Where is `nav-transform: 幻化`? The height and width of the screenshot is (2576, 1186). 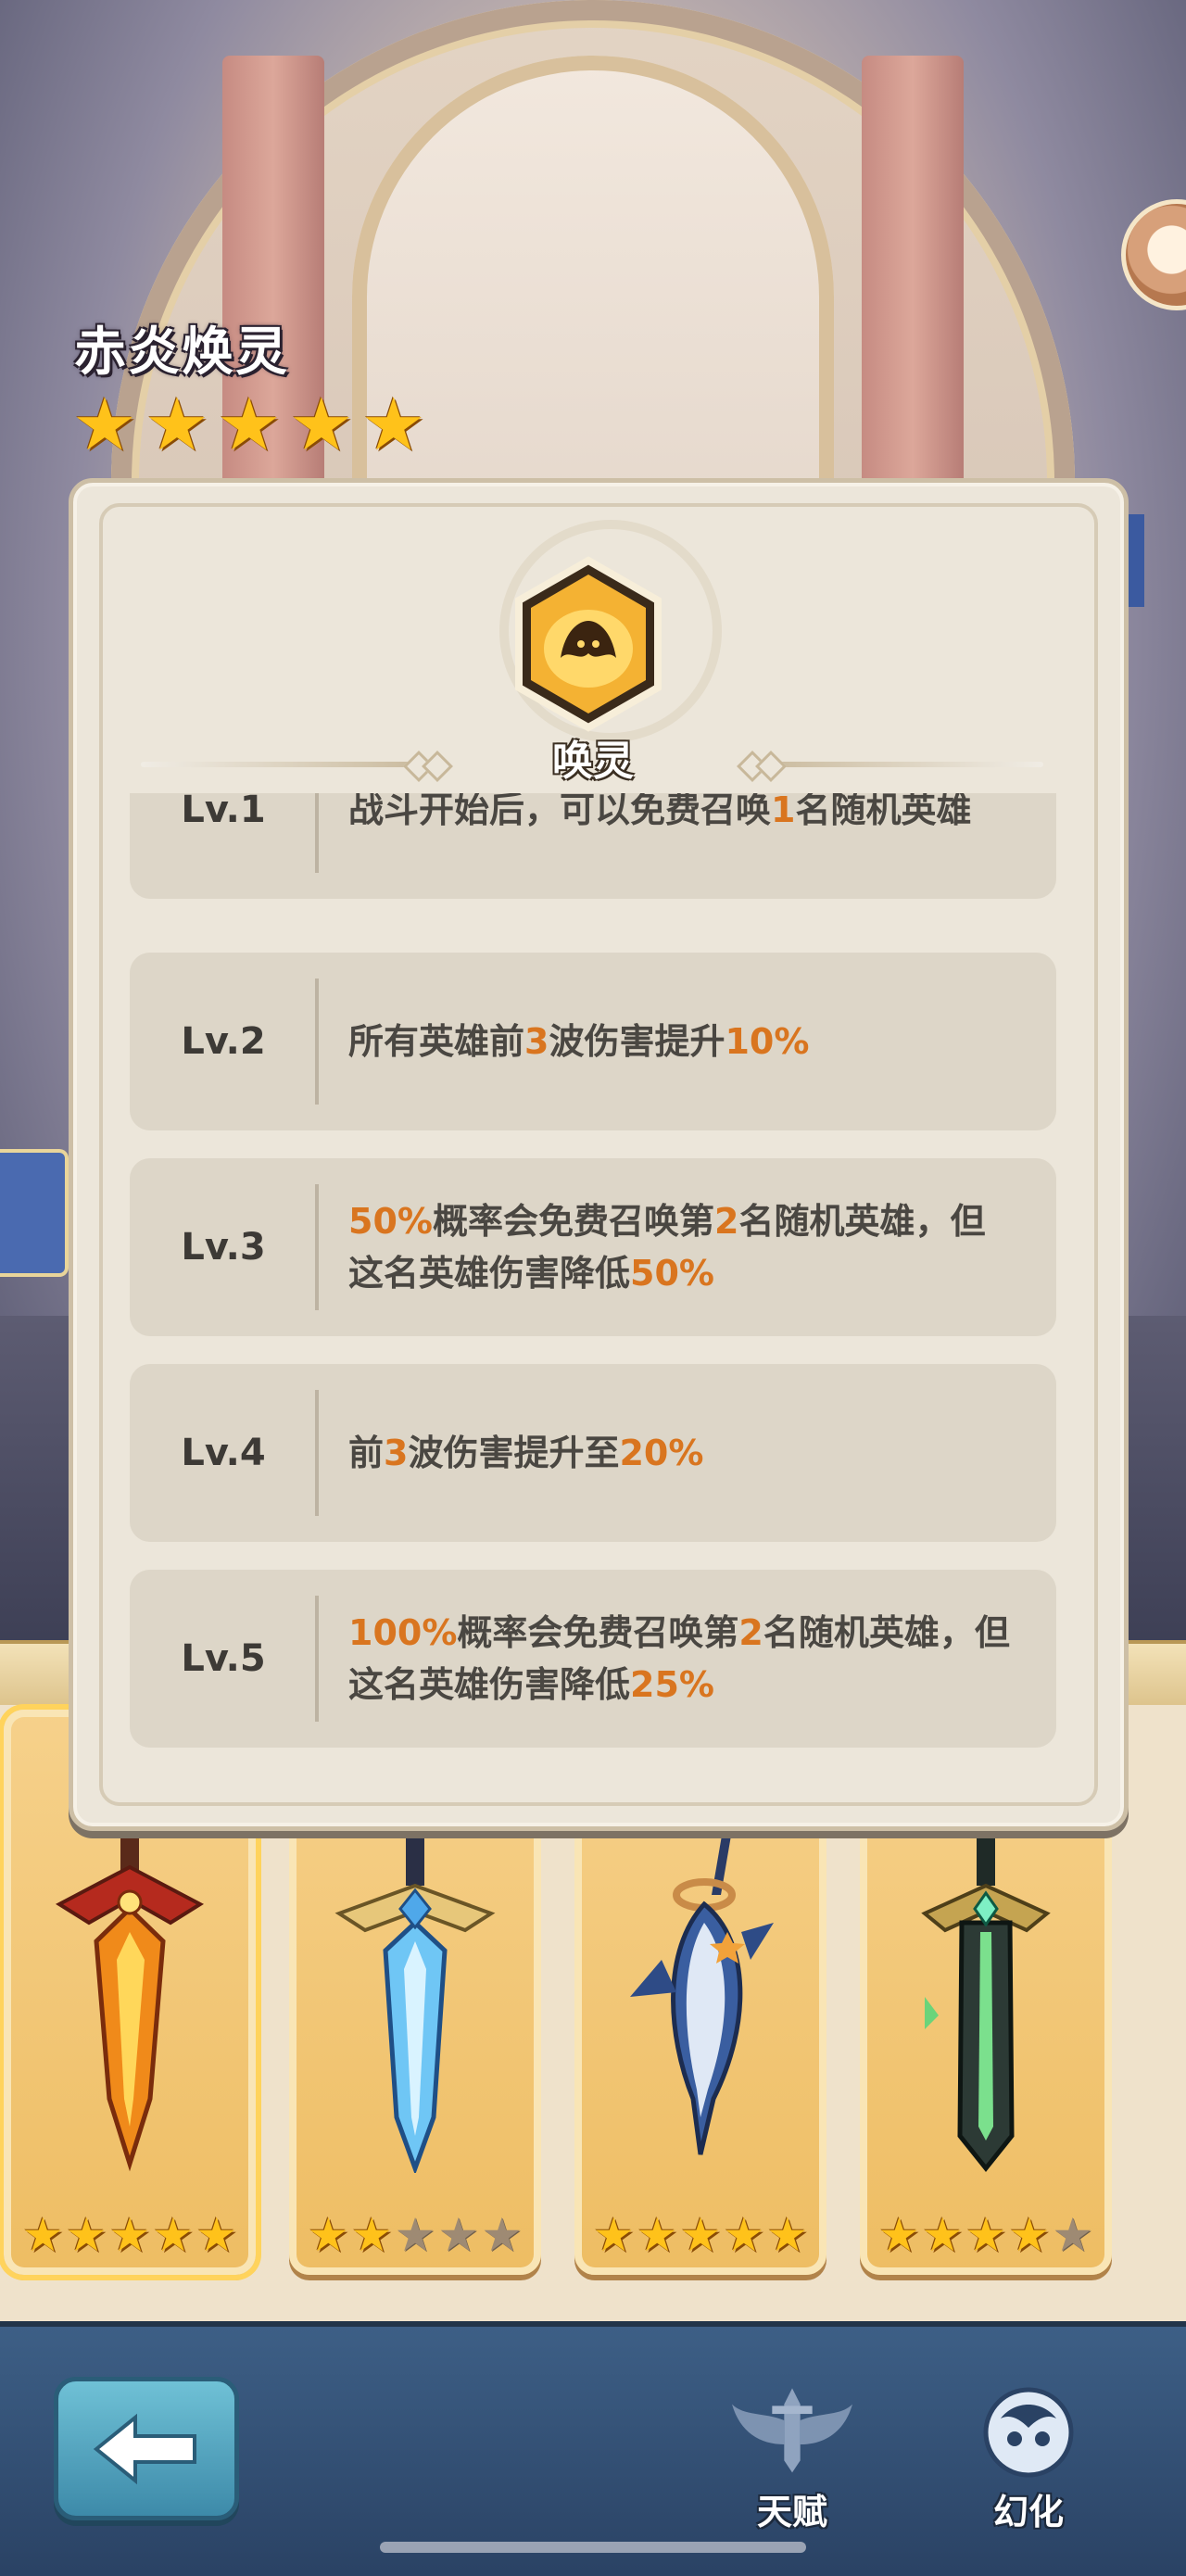 nav-transform: 幻化 is located at coordinates (1032, 2446).